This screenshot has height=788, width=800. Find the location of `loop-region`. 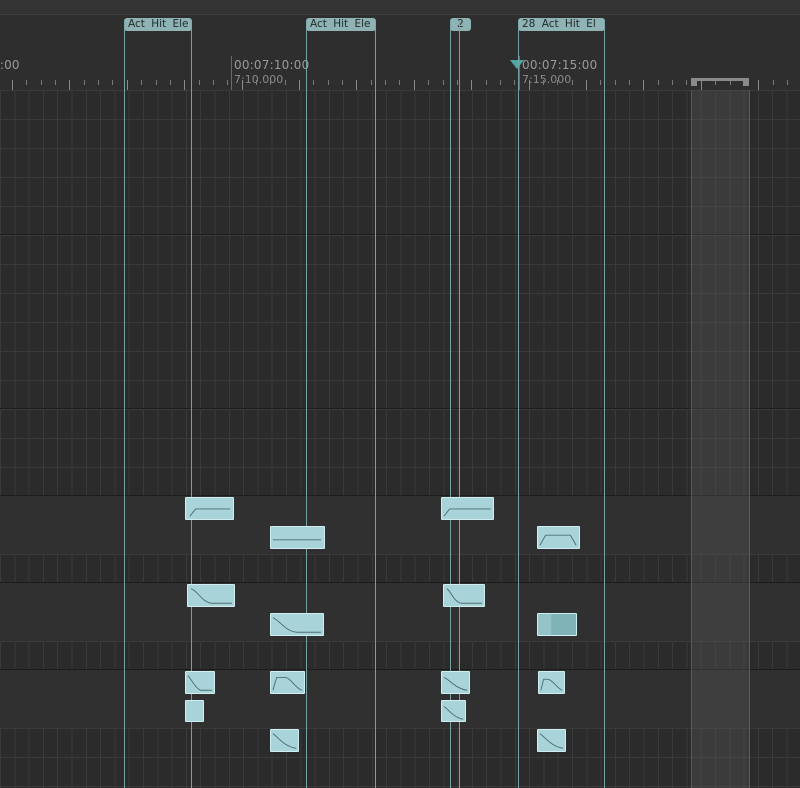

loop-region is located at coordinates (720, 439).